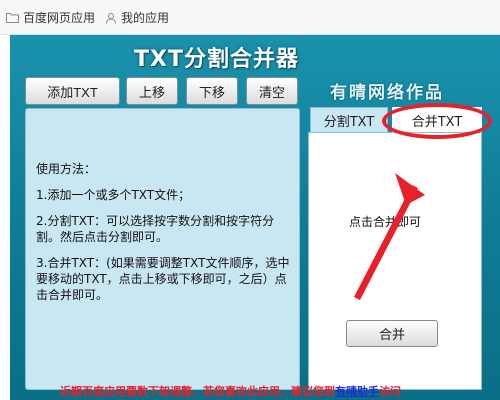 The image size is (500, 400). What do you see at coordinates (389, 236) in the screenshot?
I see `annotation-arrow-icon` at bounding box center [389, 236].